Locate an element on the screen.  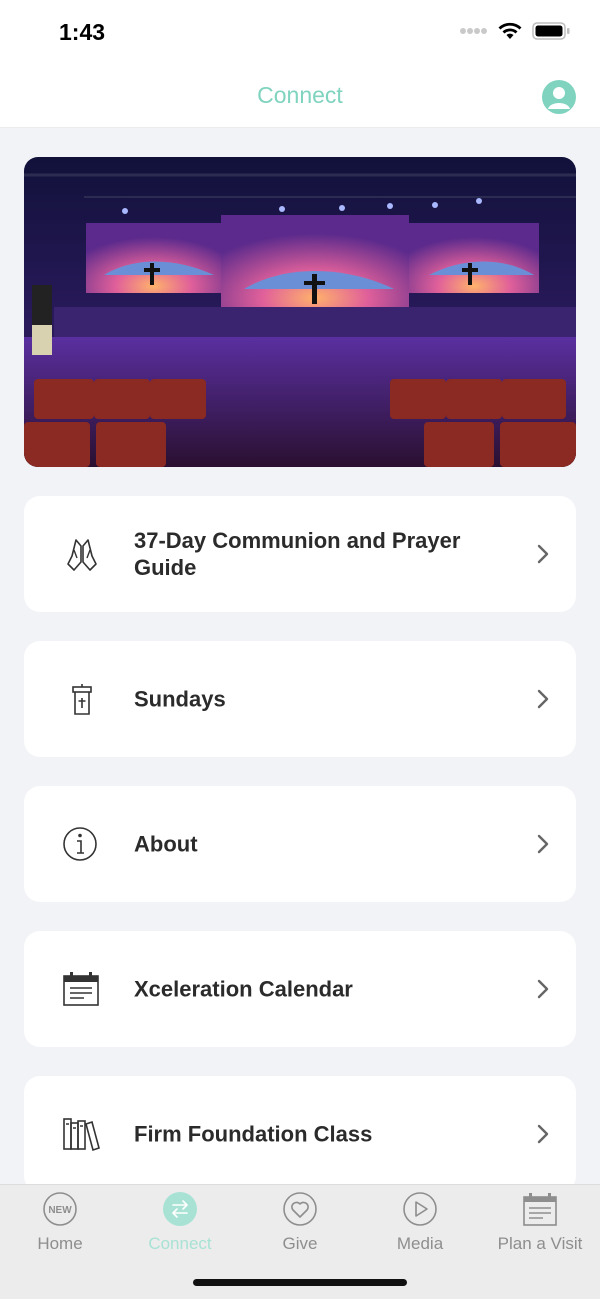
nav-bar: Connect is located at coordinates (300, 97).